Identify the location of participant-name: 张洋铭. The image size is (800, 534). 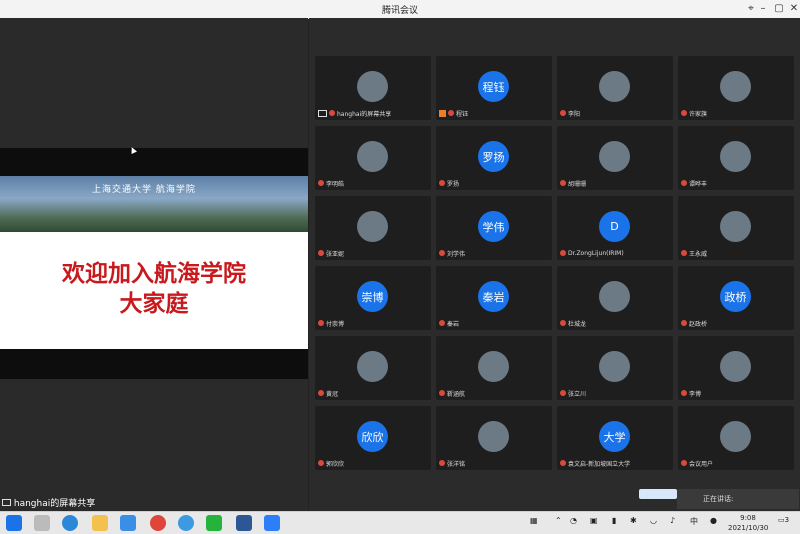
(456, 464).